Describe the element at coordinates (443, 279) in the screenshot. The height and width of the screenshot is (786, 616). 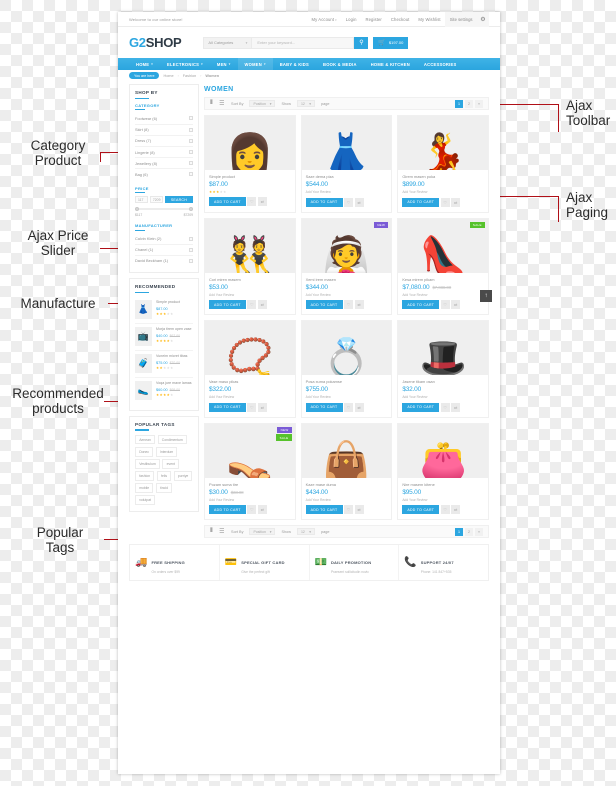
I see `product-name: Kesa mirem pikam` at that location.